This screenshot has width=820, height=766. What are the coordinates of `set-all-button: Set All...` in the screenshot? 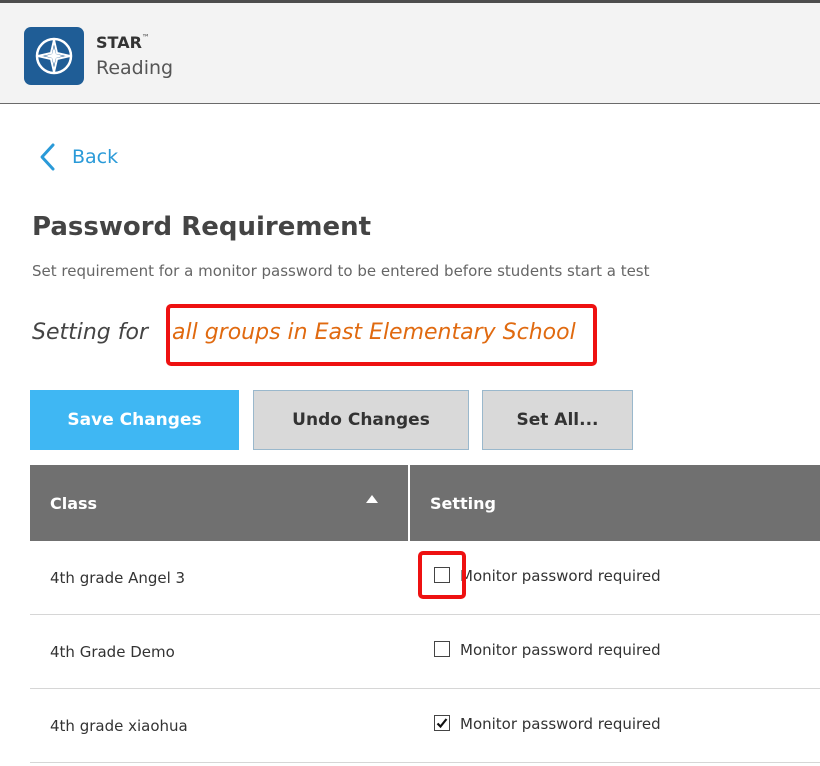 It's located at (557, 420).